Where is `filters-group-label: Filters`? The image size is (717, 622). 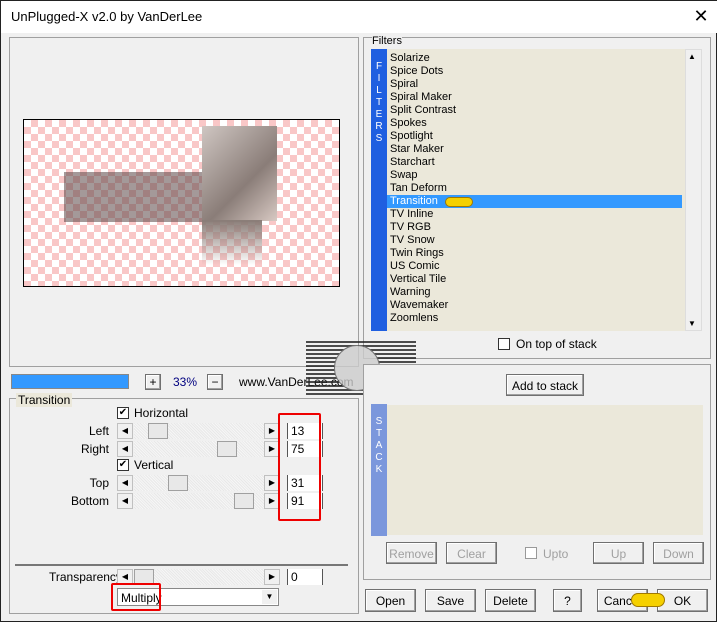 filters-group-label: Filters is located at coordinates (387, 41).